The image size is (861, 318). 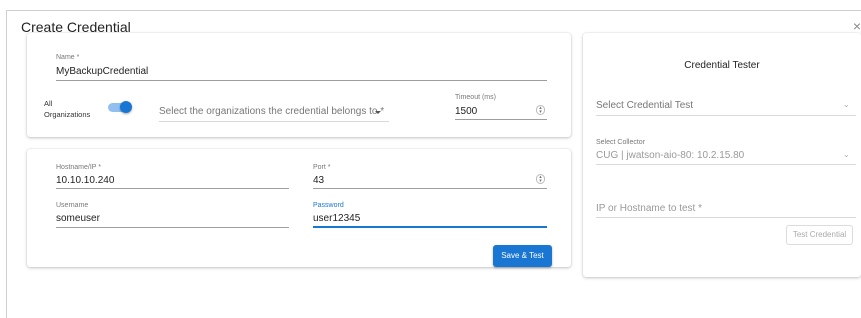 I want to click on collector-underline, so click(x=726, y=164).